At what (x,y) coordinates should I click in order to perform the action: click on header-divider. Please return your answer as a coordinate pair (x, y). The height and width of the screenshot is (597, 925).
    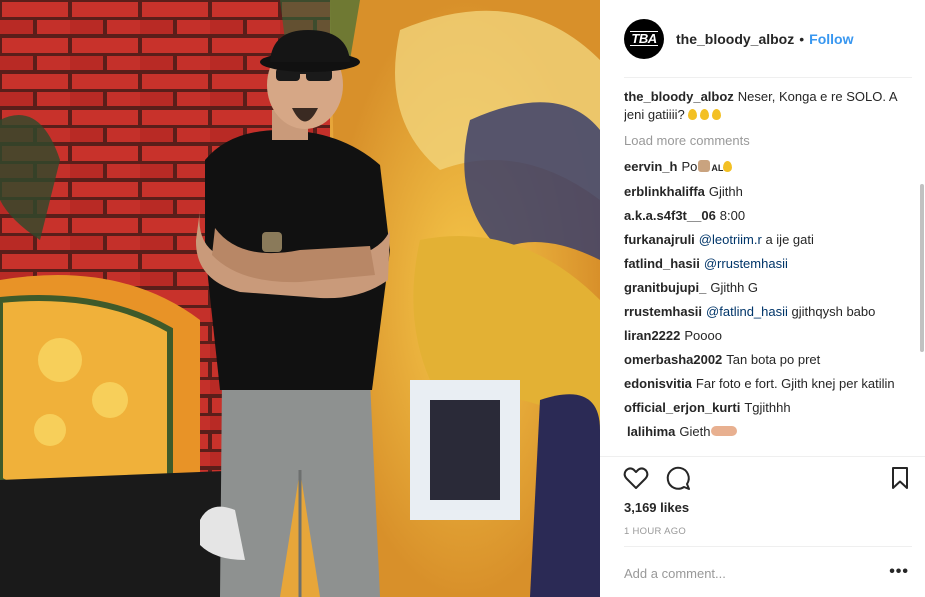
    Looking at the image, I should click on (768, 77).